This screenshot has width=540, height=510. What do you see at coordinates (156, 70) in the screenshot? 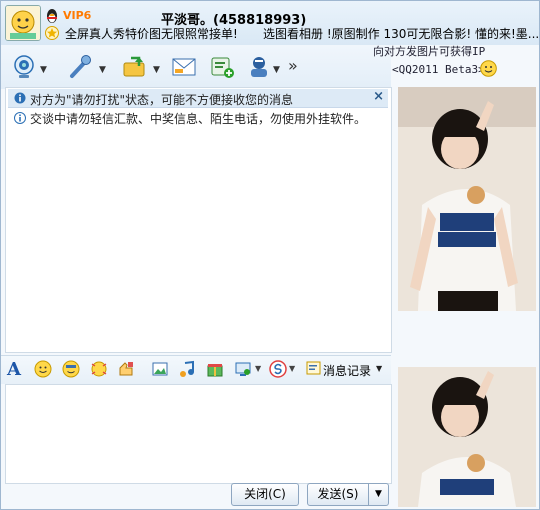
I see `send-file-dropdown: ▼` at bounding box center [156, 70].